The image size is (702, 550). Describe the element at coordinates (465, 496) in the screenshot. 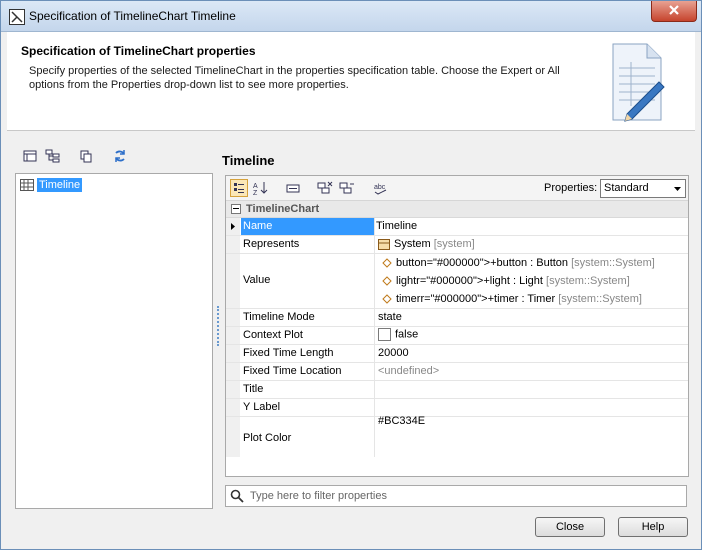

I see `filter-input` at that location.